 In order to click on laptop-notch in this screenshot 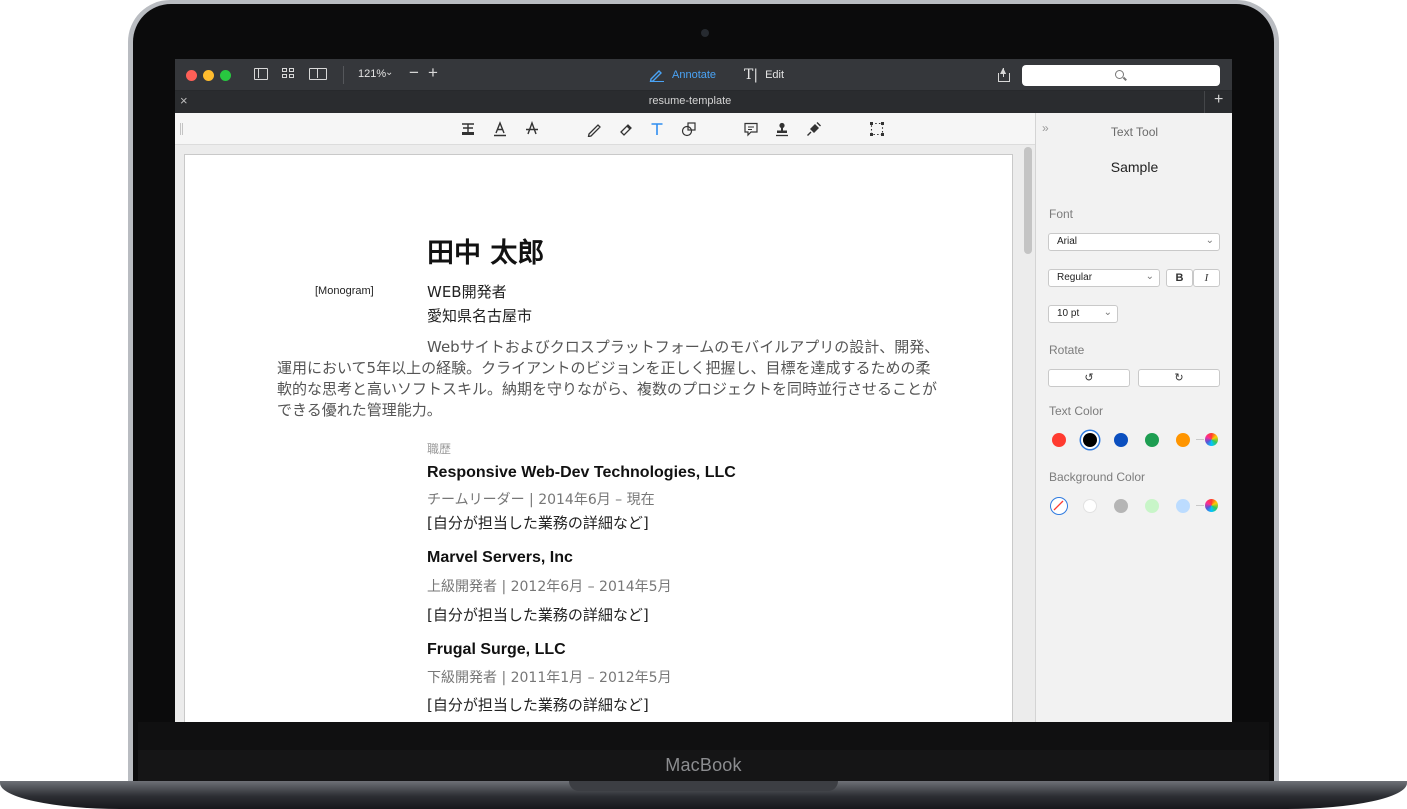, I will do `click(703, 786)`.